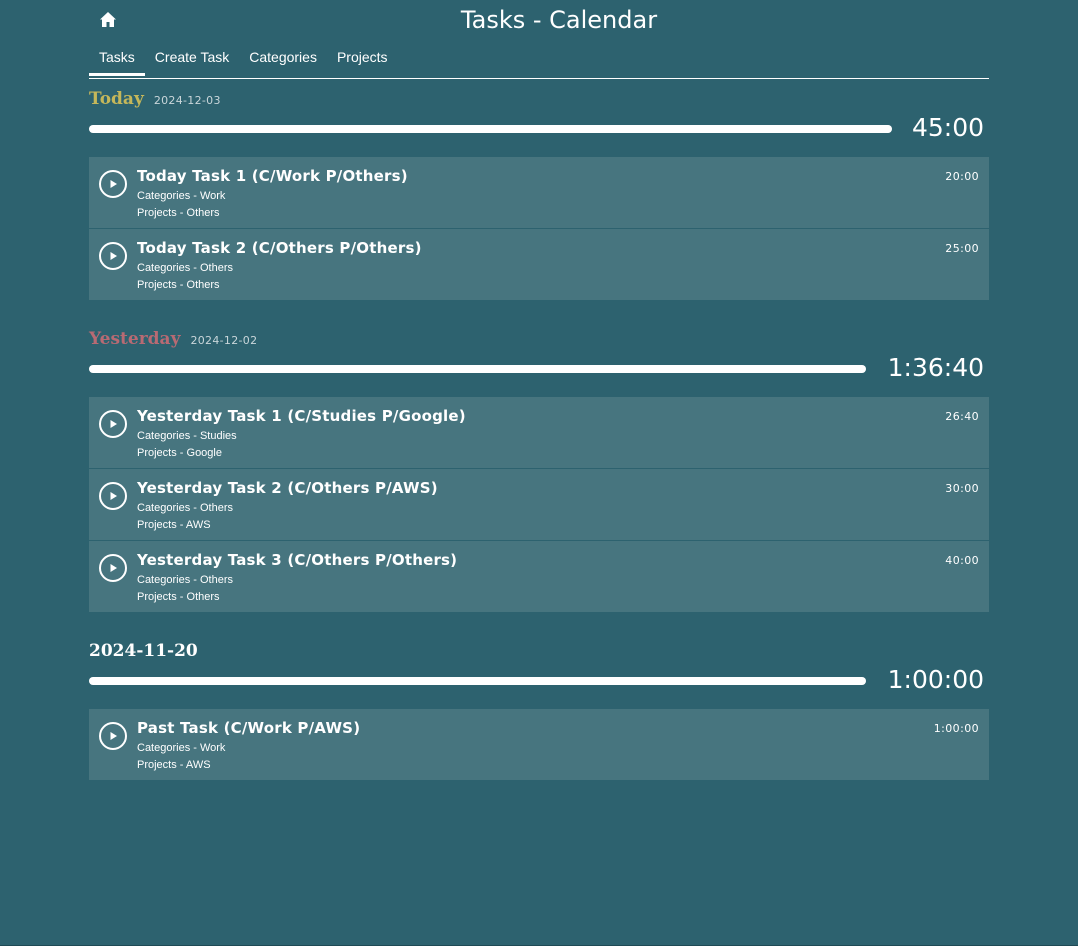 The height and width of the screenshot is (946, 1078). I want to click on top-bar: Tasks - Calendar, so click(539, 21).